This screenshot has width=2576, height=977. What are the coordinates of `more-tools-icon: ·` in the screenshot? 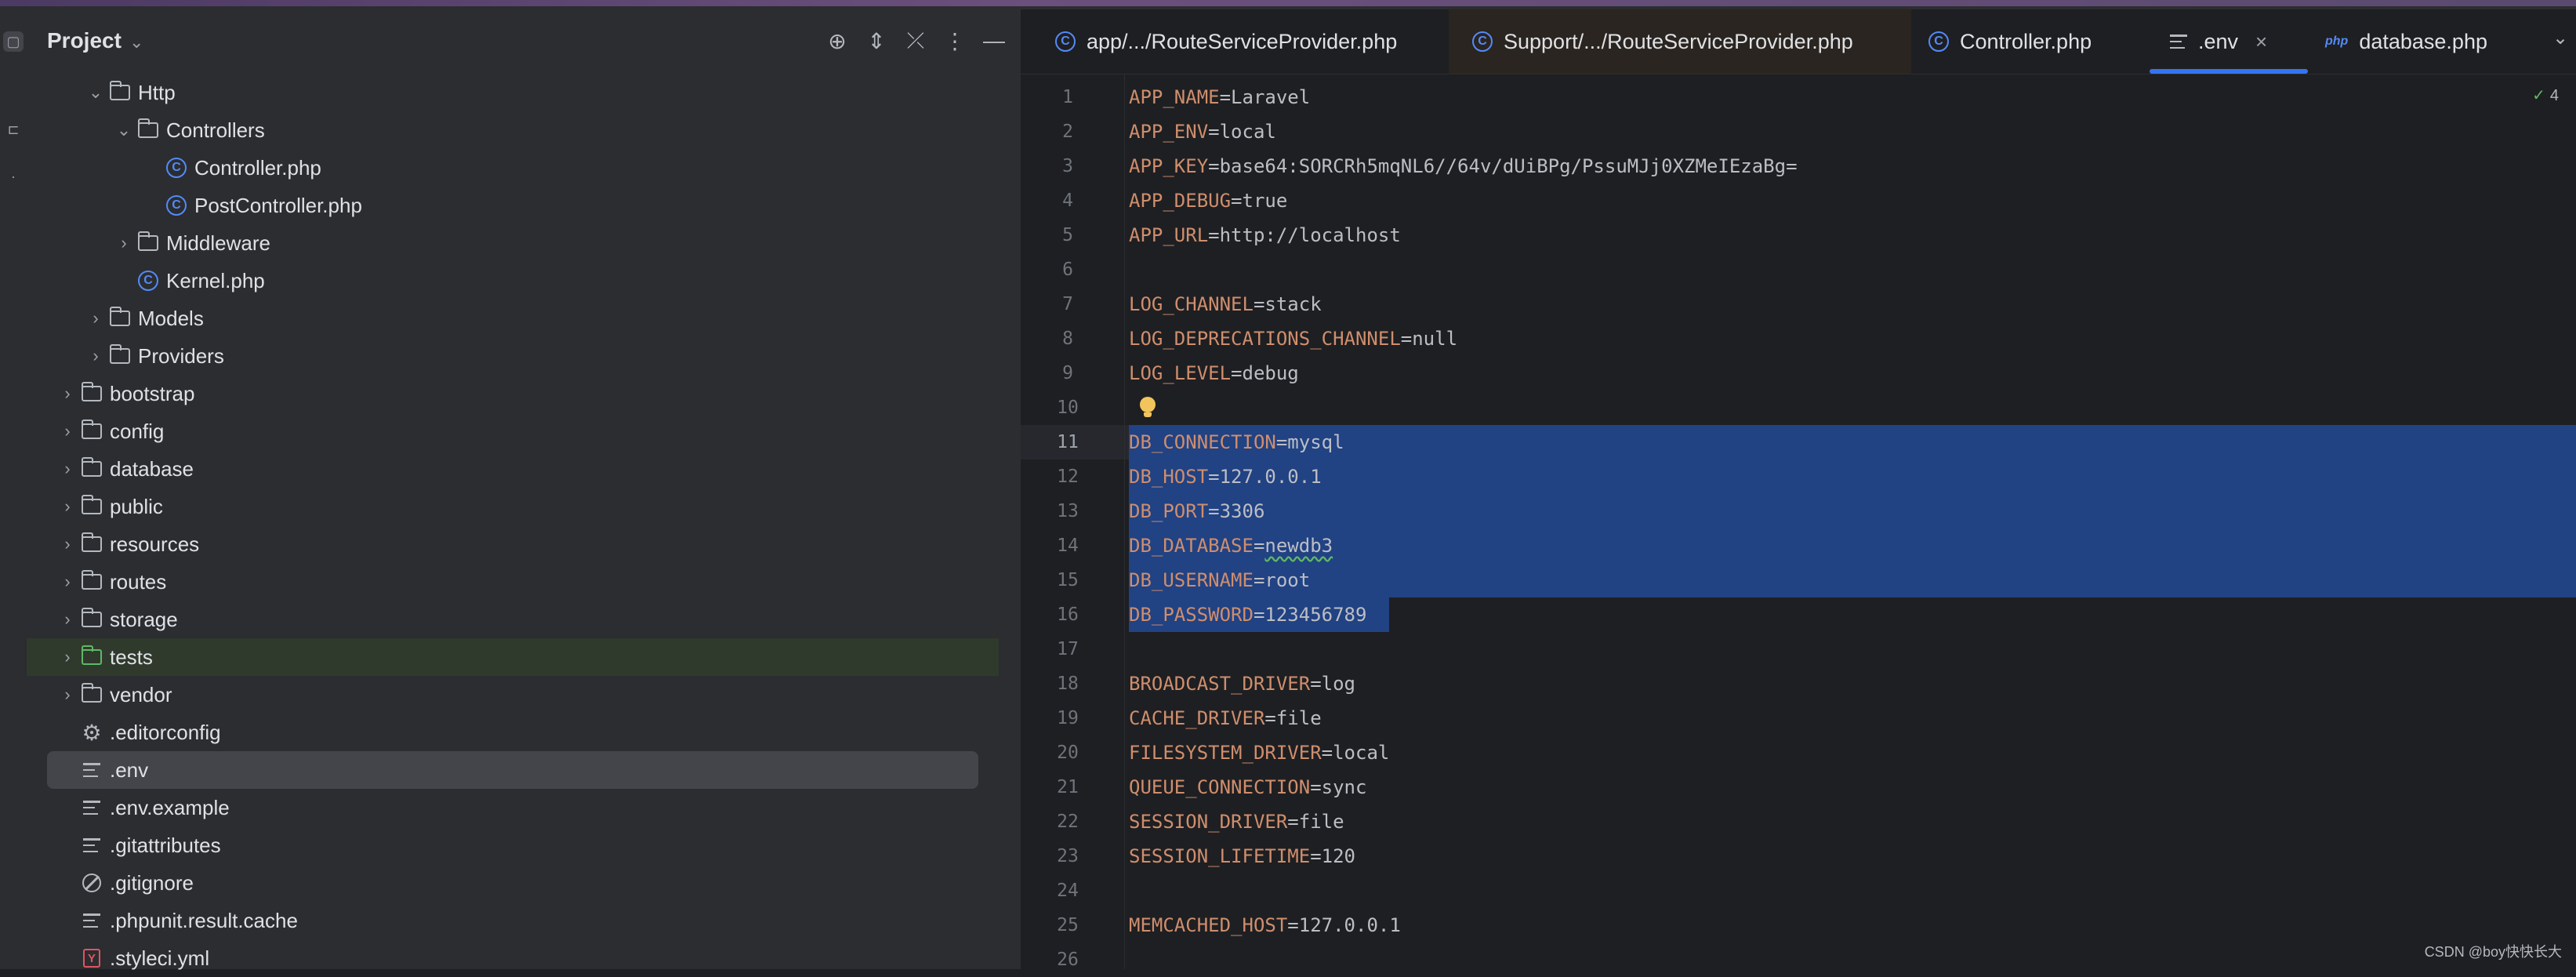 It's located at (14, 176).